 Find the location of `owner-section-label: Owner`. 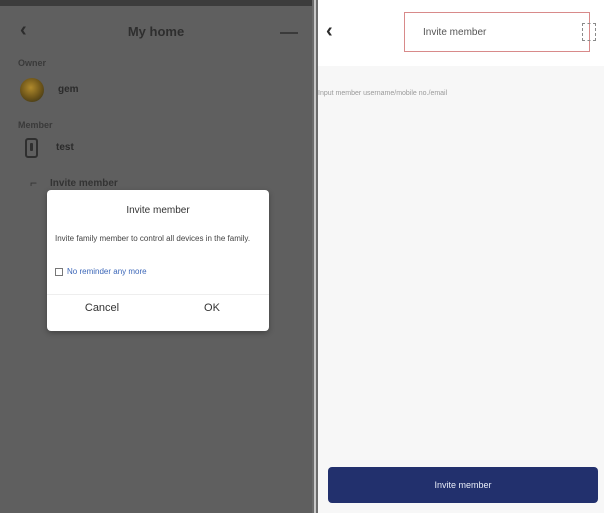

owner-section-label: Owner is located at coordinates (32, 63).